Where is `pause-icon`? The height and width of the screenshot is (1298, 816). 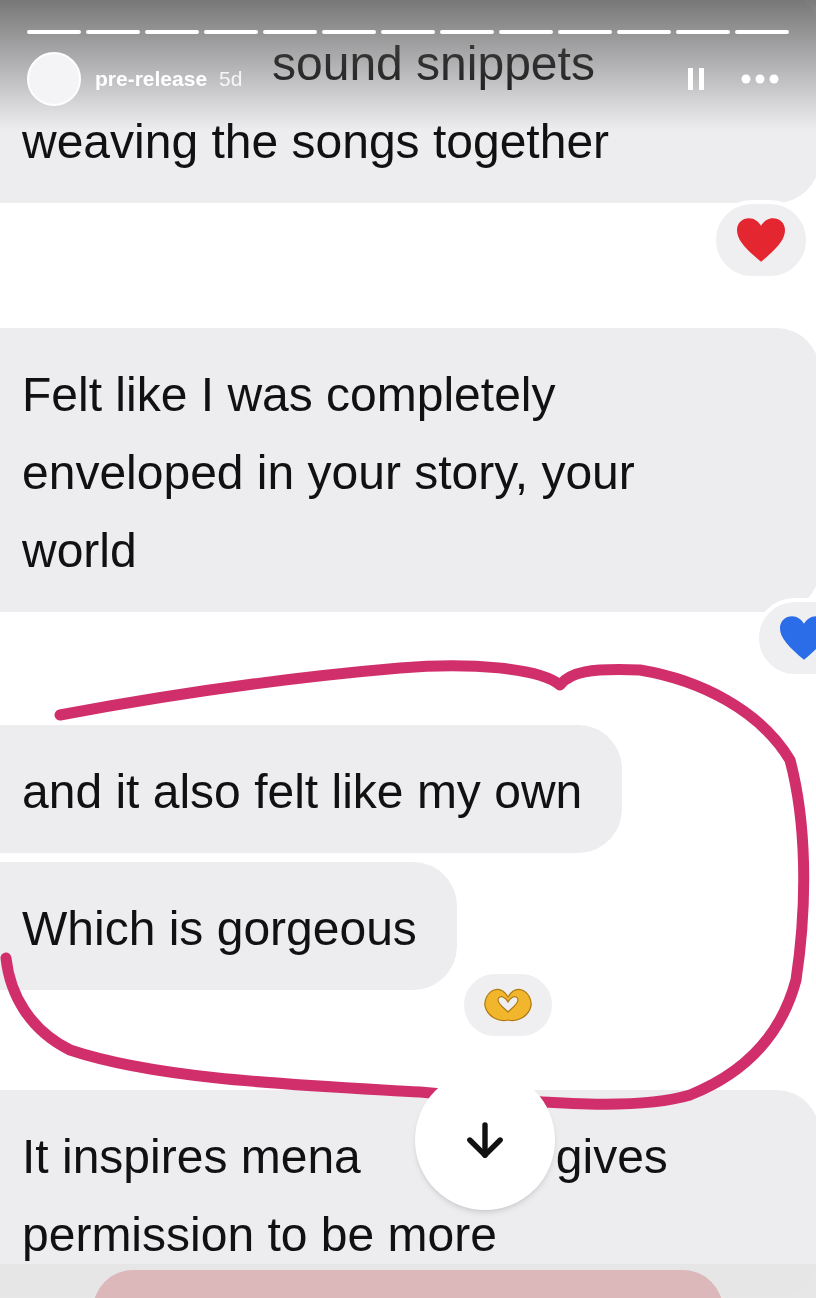 pause-icon is located at coordinates (696, 79).